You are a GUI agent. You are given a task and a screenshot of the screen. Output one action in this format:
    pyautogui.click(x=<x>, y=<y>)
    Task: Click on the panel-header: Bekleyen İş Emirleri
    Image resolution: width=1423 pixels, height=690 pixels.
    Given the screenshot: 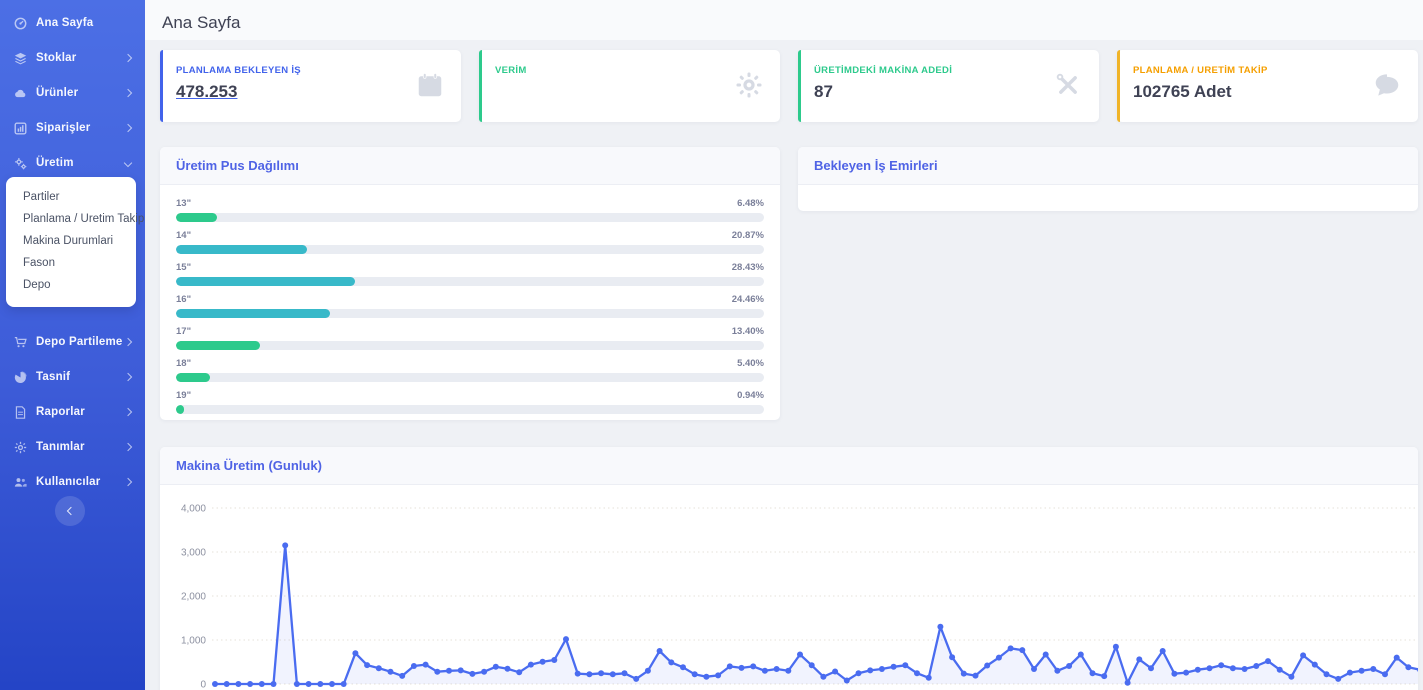 What is the action you would take?
    pyautogui.click(x=1108, y=166)
    